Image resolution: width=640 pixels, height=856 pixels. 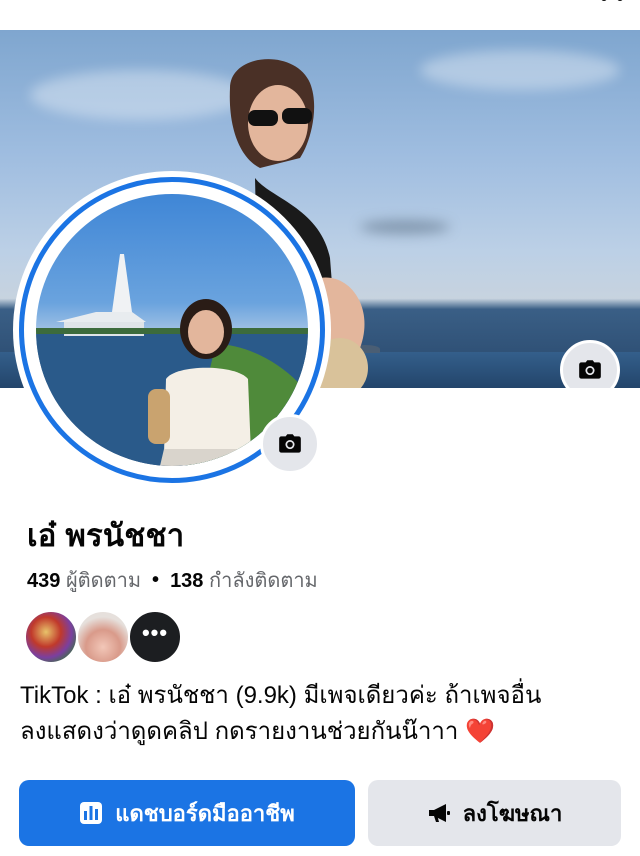 What do you see at coordinates (205, 813) in the screenshot?
I see `dashboard-label: แดชบอร์ดมืออาชีพ` at bounding box center [205, 813].